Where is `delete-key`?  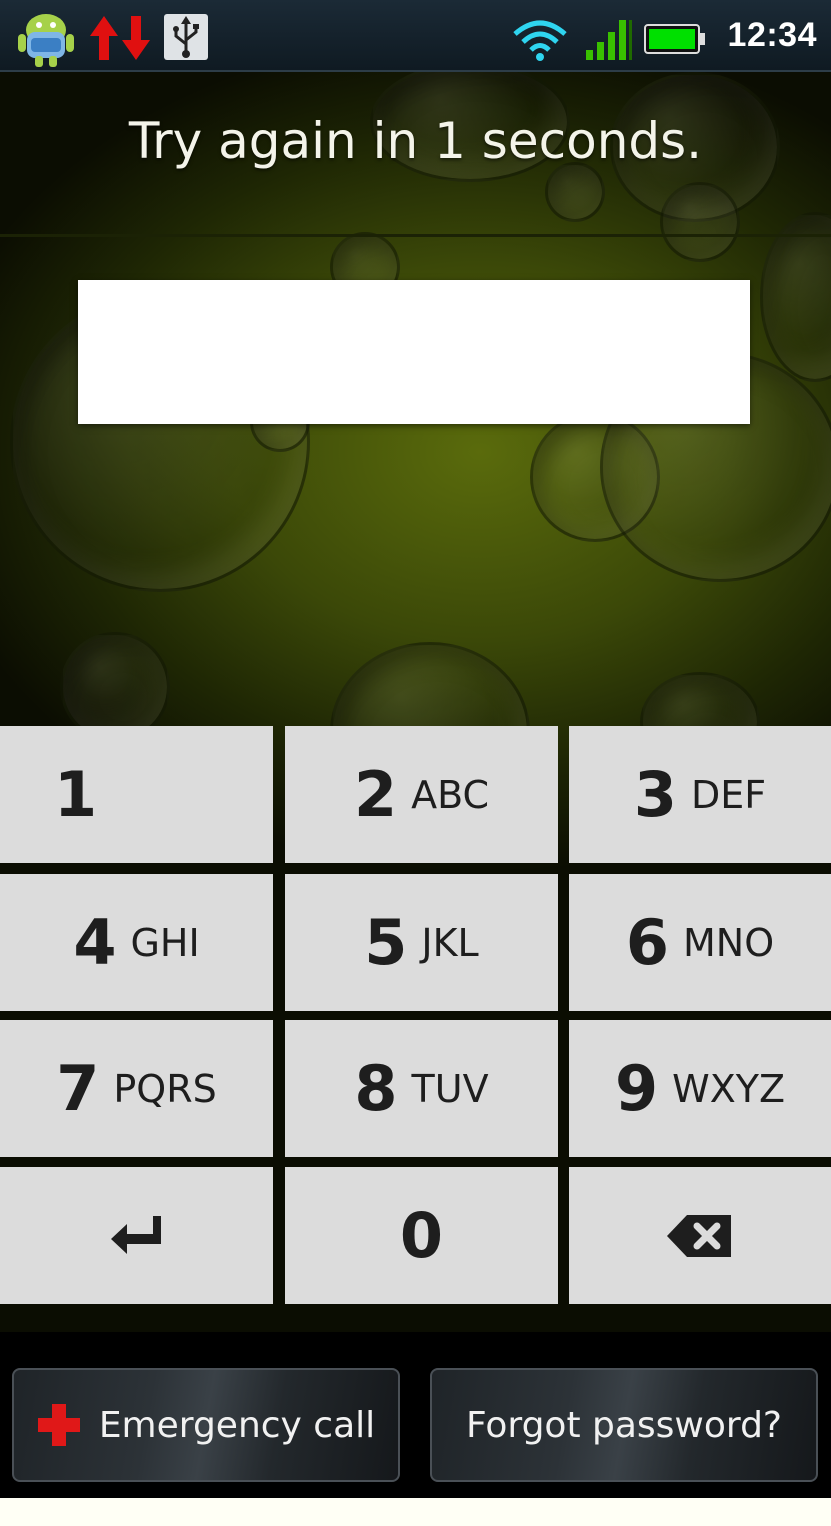
delete-key is located at coordinates (700, 1235).